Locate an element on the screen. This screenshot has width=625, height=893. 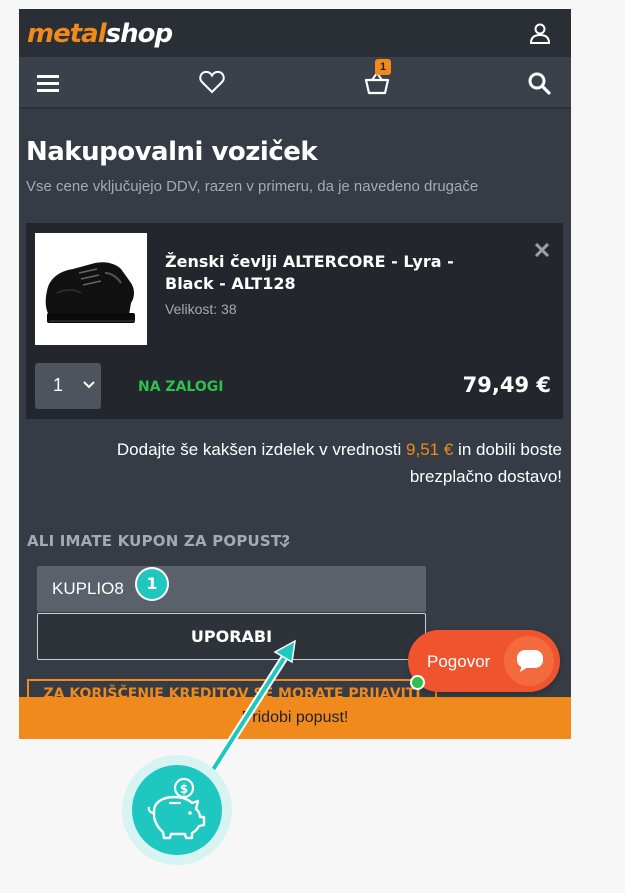
page-title: Nakupovalni voziček is located at coordinates (172, 152).